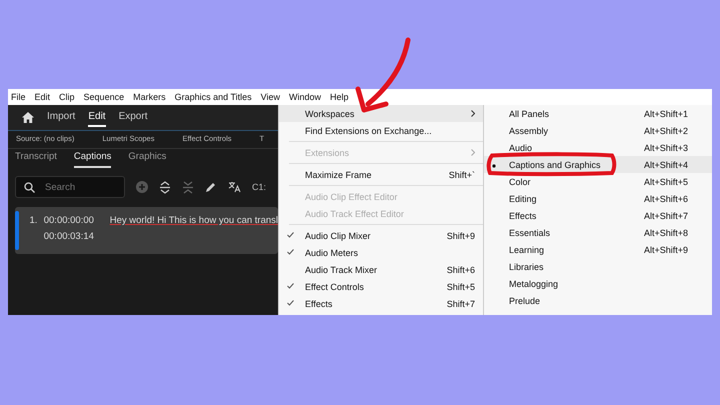 The height and width of the screenshot is (405, 720). What do you see at coordinates (259, 187) in the screenshot?
I see `toolbar-label: C1:` at bounding box center [259, 187].